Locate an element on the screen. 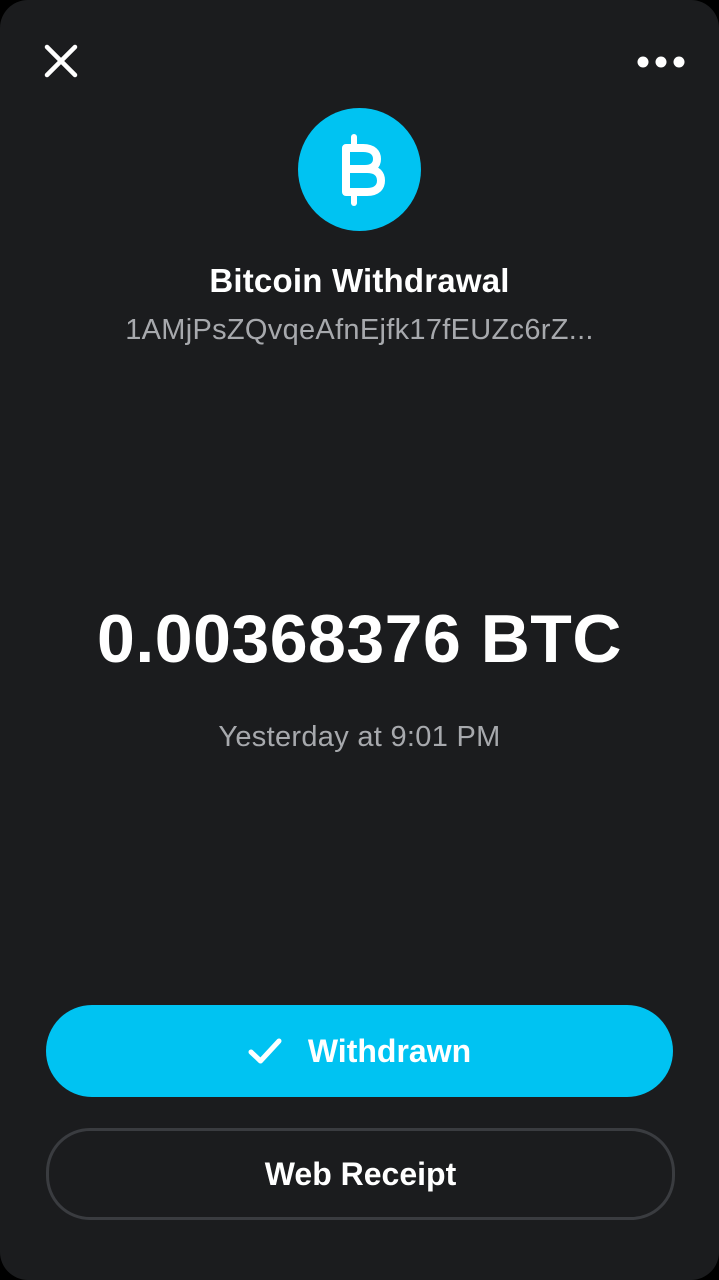 This screenshot has height=1280, width=719. web-receipt-button: Web Receipt is located at coordinates (360, 1174).